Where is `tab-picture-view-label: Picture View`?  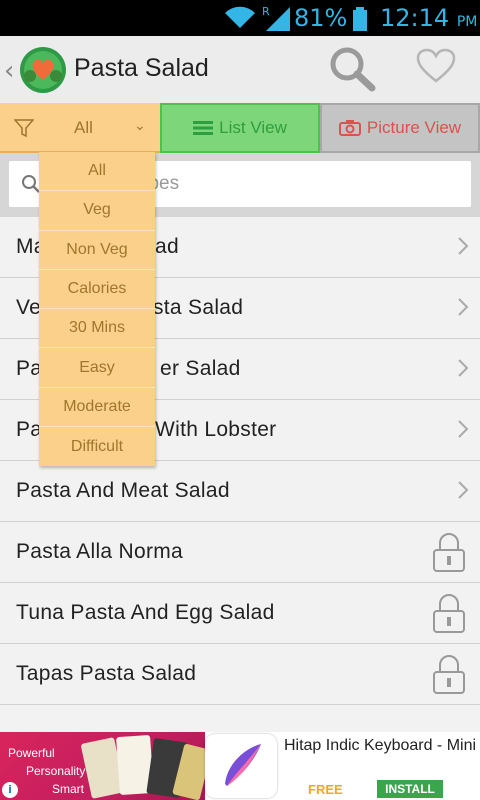 tab-picture-view-label: Picture View is located at coordinates (414, 127).